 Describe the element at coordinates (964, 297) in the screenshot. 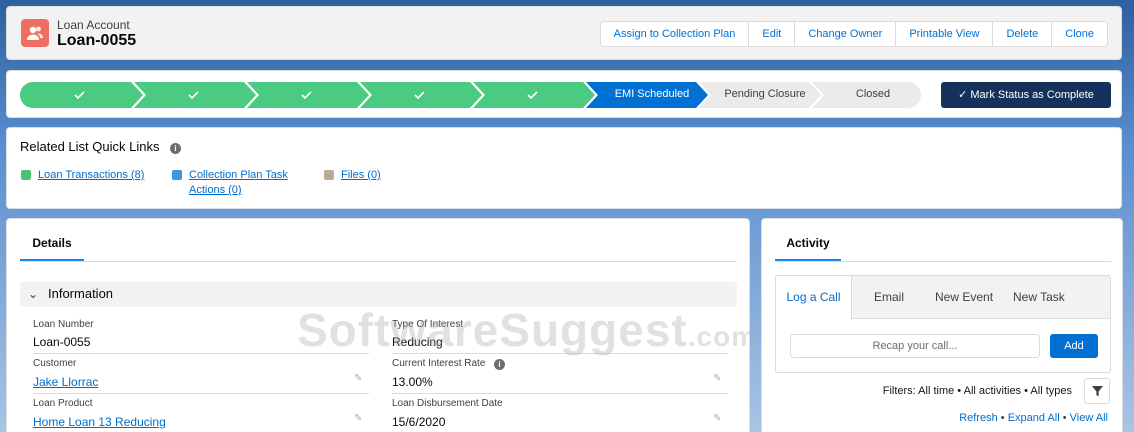

I see `tab-new-event: New Event` at that location.